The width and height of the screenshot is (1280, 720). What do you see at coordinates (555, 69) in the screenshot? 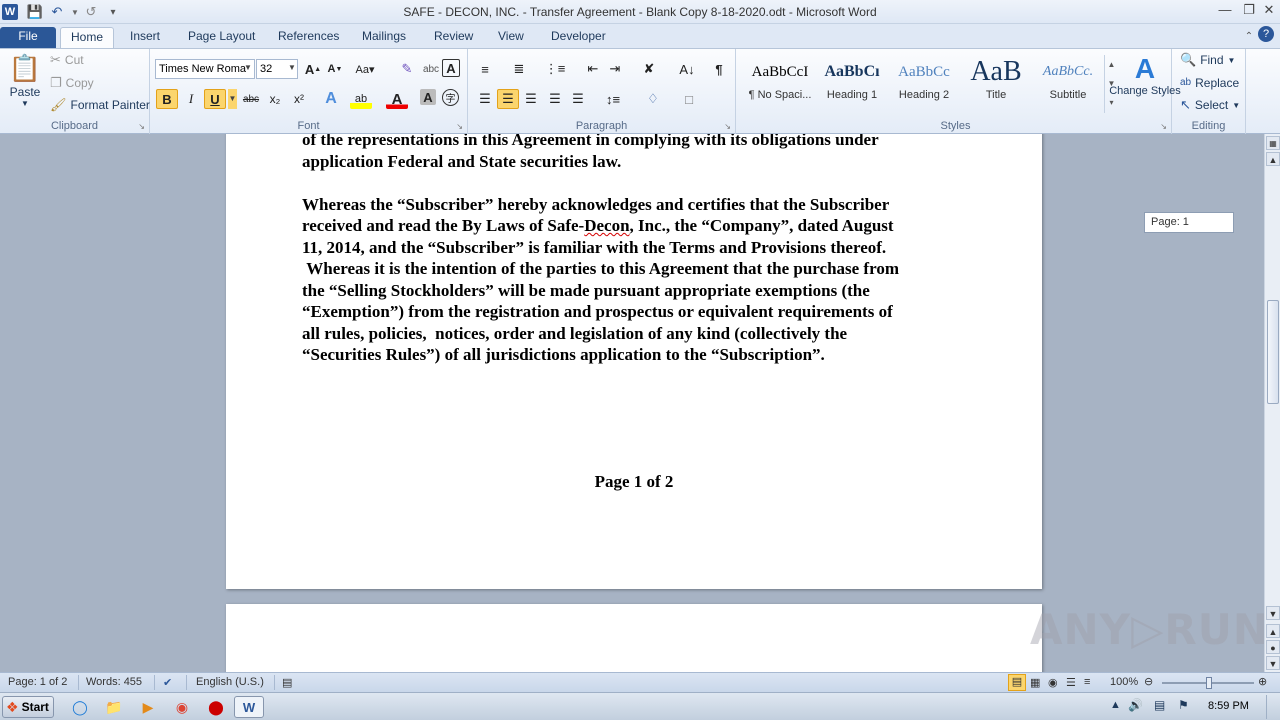
I see `multilevel-list-icon: ⋮≡` at bounding box center [555, 69].